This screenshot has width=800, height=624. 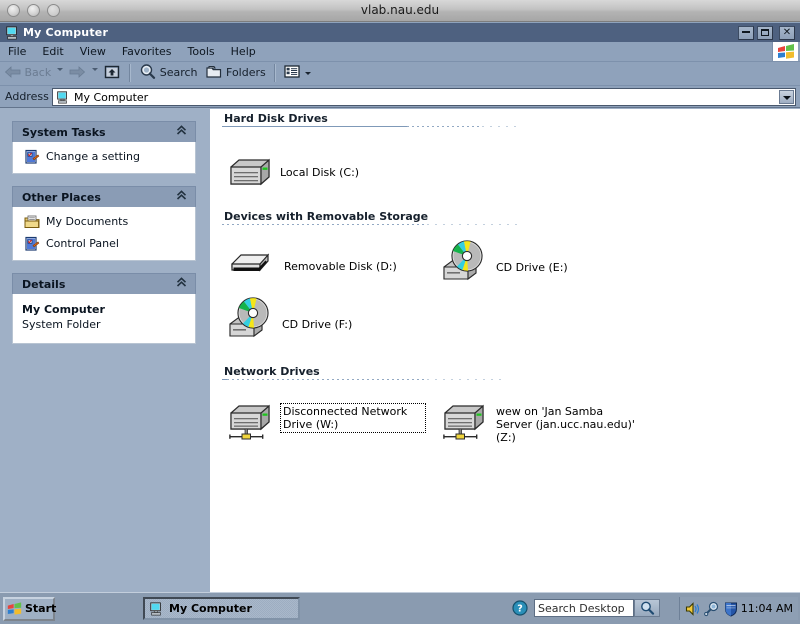 I want to click on panel-other-places: Other Places My Documents Control Panel, so click(x=104, y=223).